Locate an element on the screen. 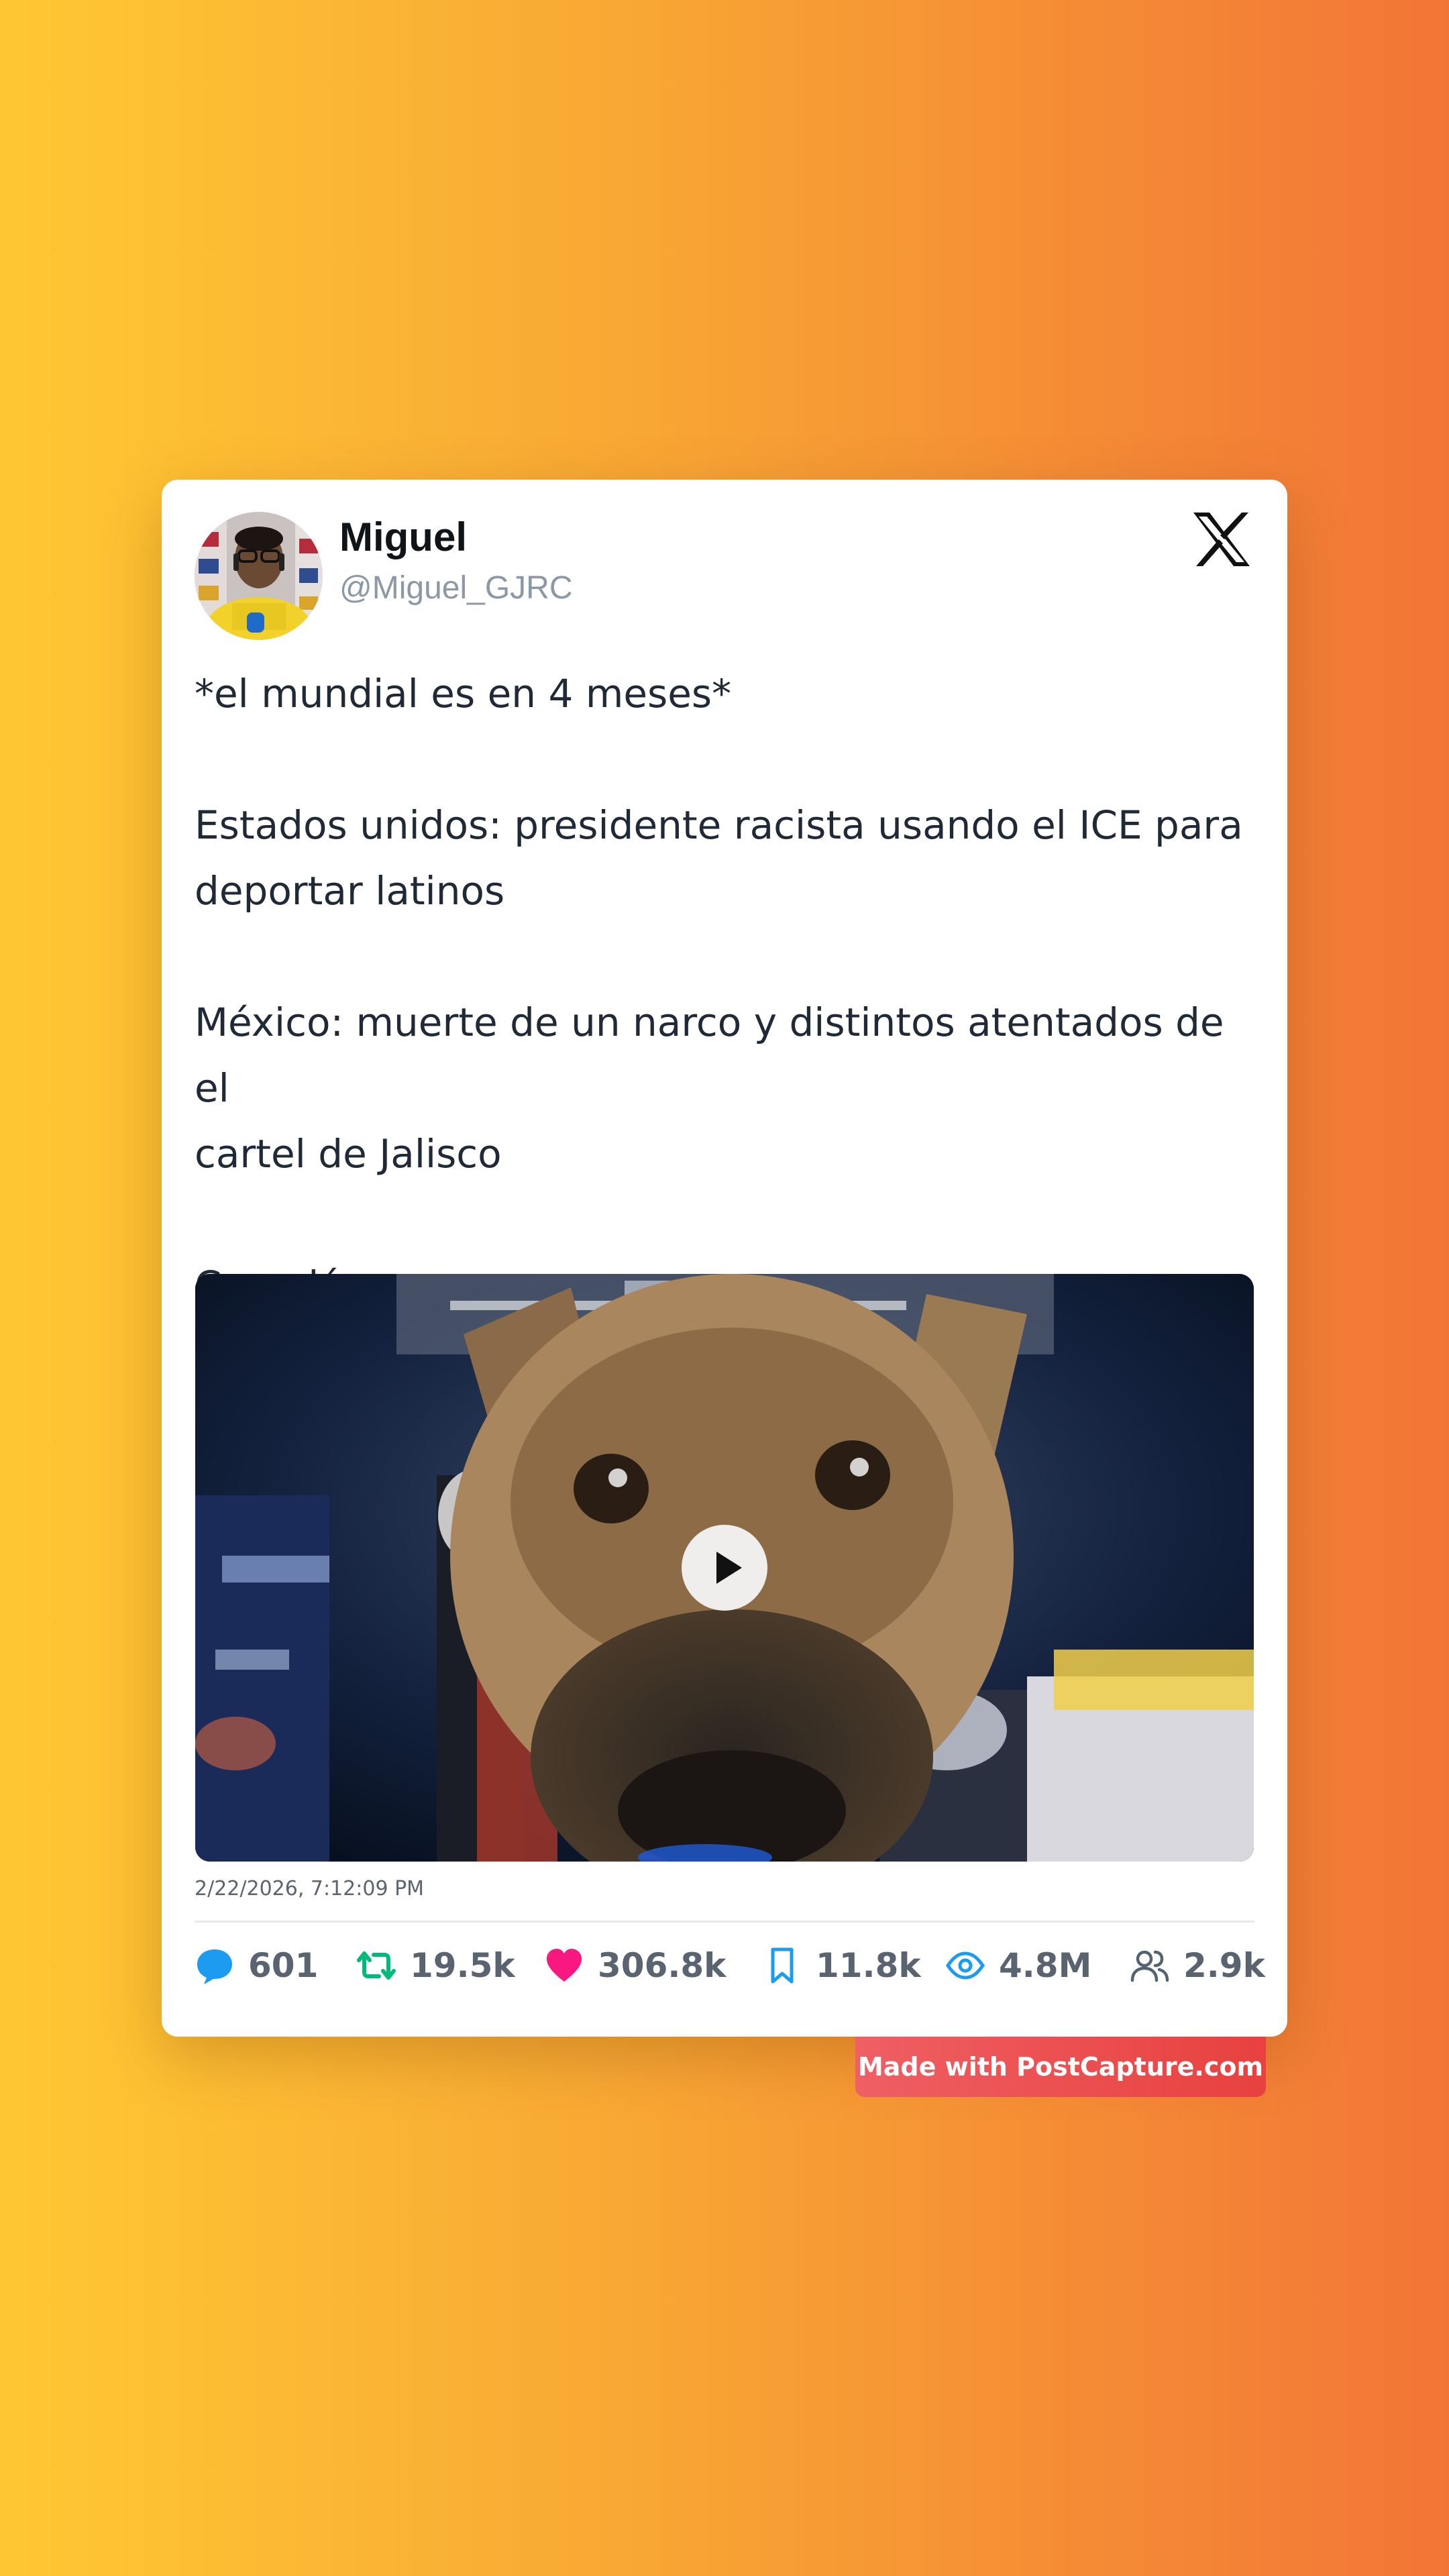 The height and width of the screenshot is (2576, 1449). like-count: 306.8k is located at coordinates (635, 1965).